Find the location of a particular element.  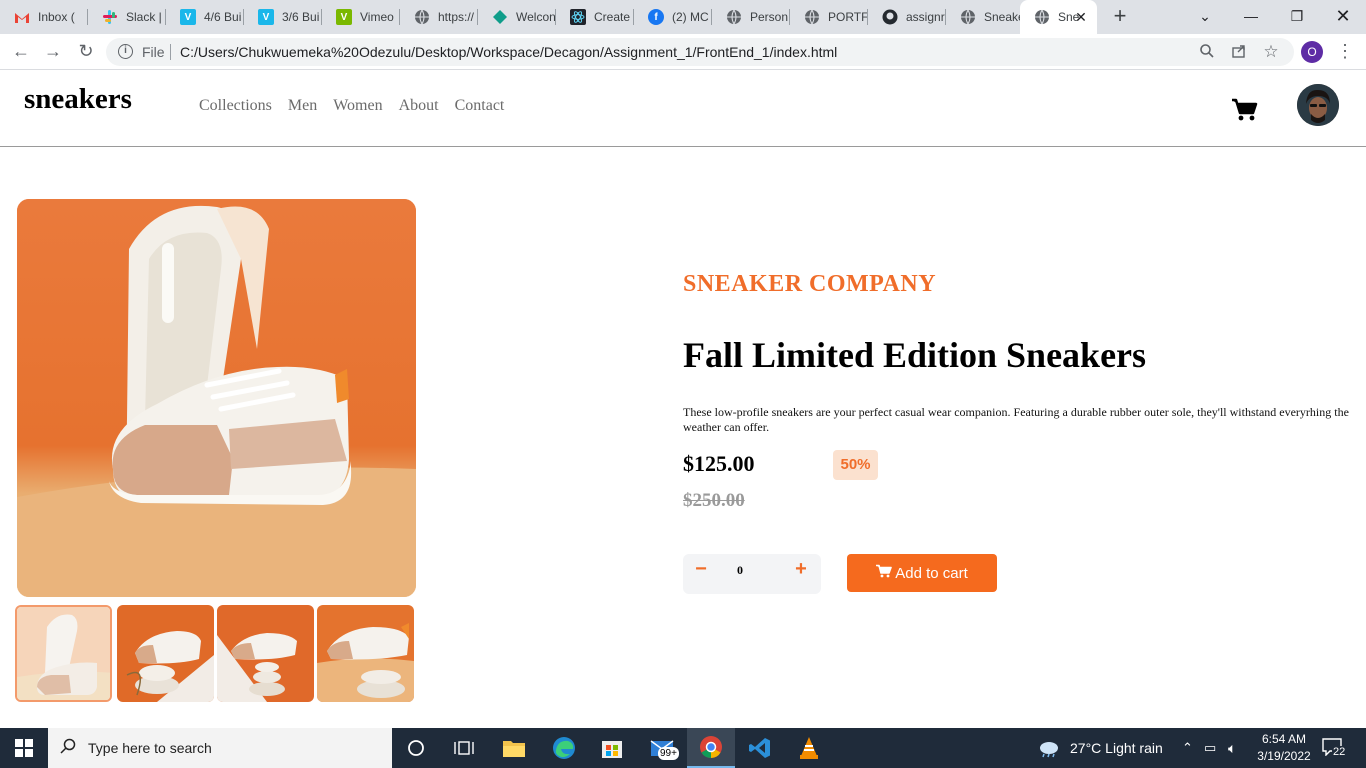

browser-tab-label: assignr is located at coordinates (925, 17).